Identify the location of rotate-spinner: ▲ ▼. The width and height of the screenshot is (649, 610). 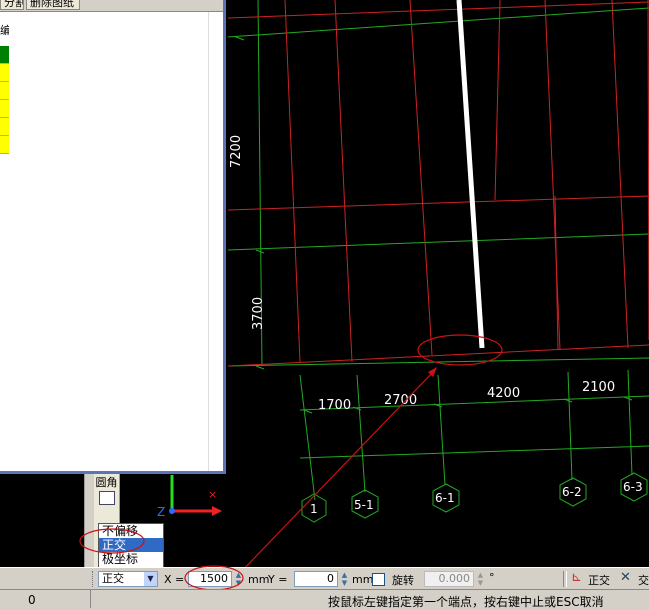
(480, 579).